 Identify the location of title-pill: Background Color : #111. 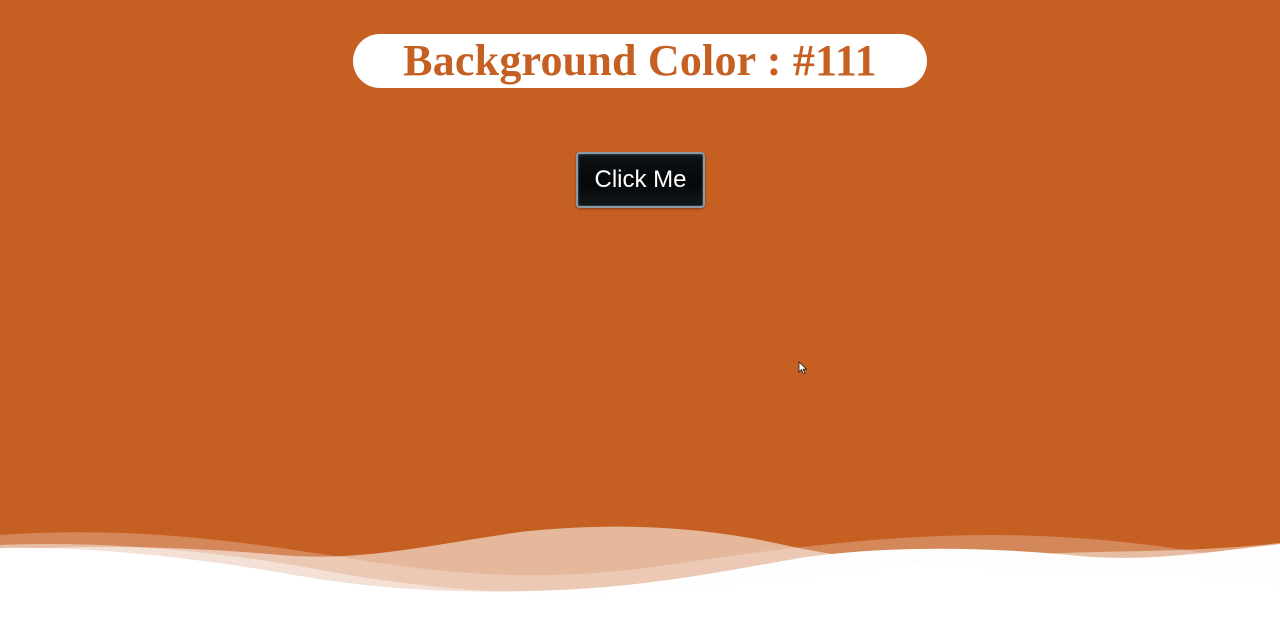
(640, 61).